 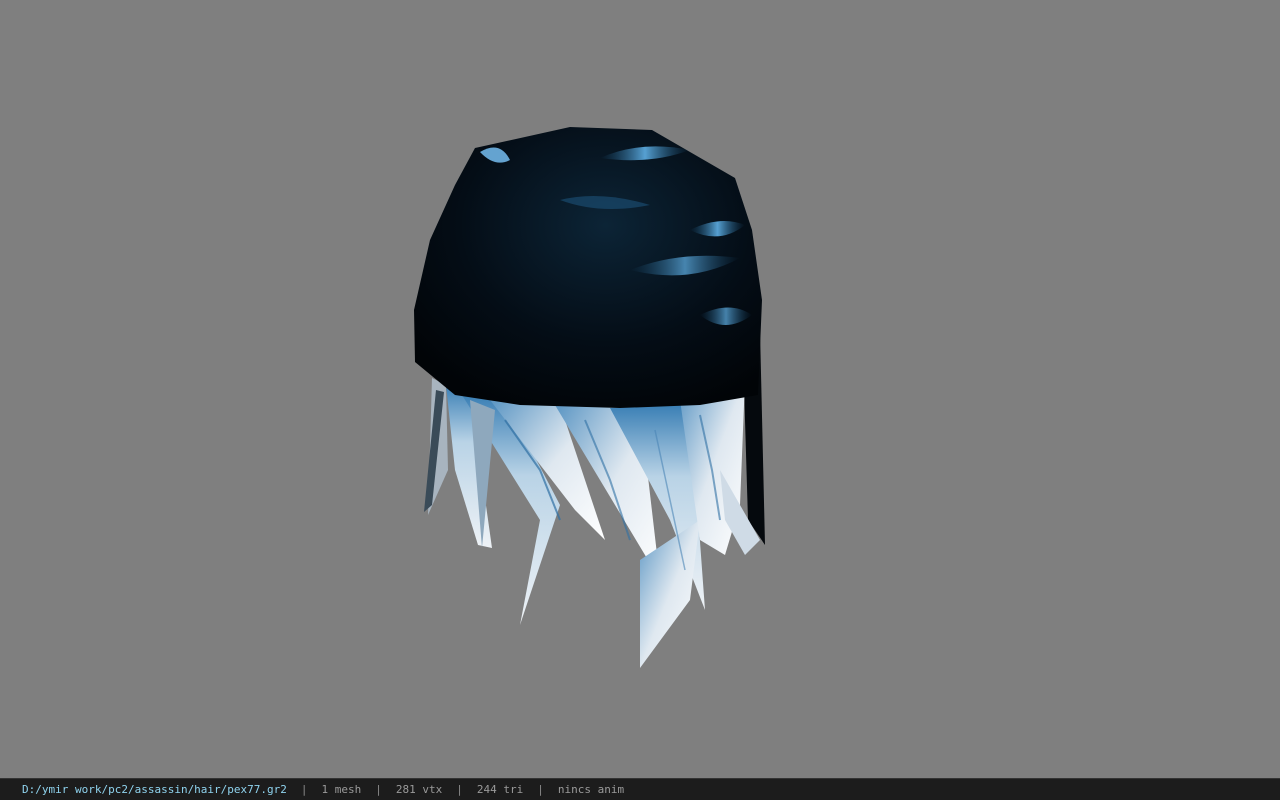 I want to click on vertex-count: 281 vtx, so click(x=419, y=789).